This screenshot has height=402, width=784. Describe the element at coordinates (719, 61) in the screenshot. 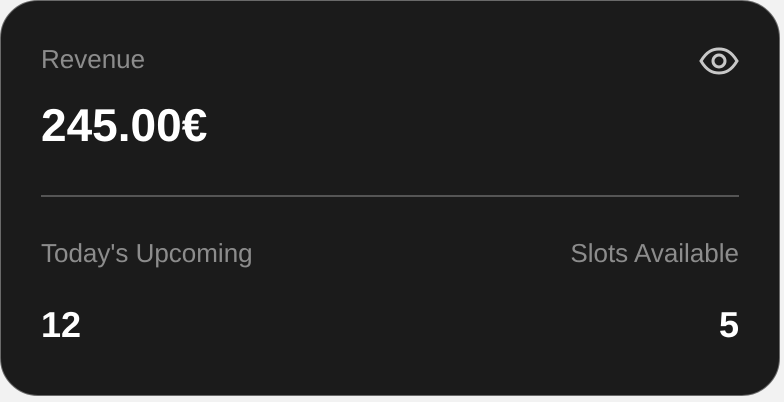

I see `eye-icon` at that location.